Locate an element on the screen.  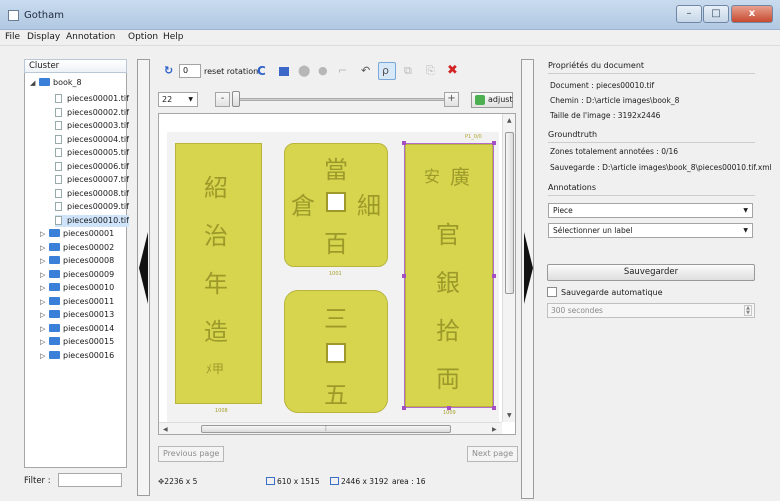
menu-file: File is located at coordinates (12, 37).